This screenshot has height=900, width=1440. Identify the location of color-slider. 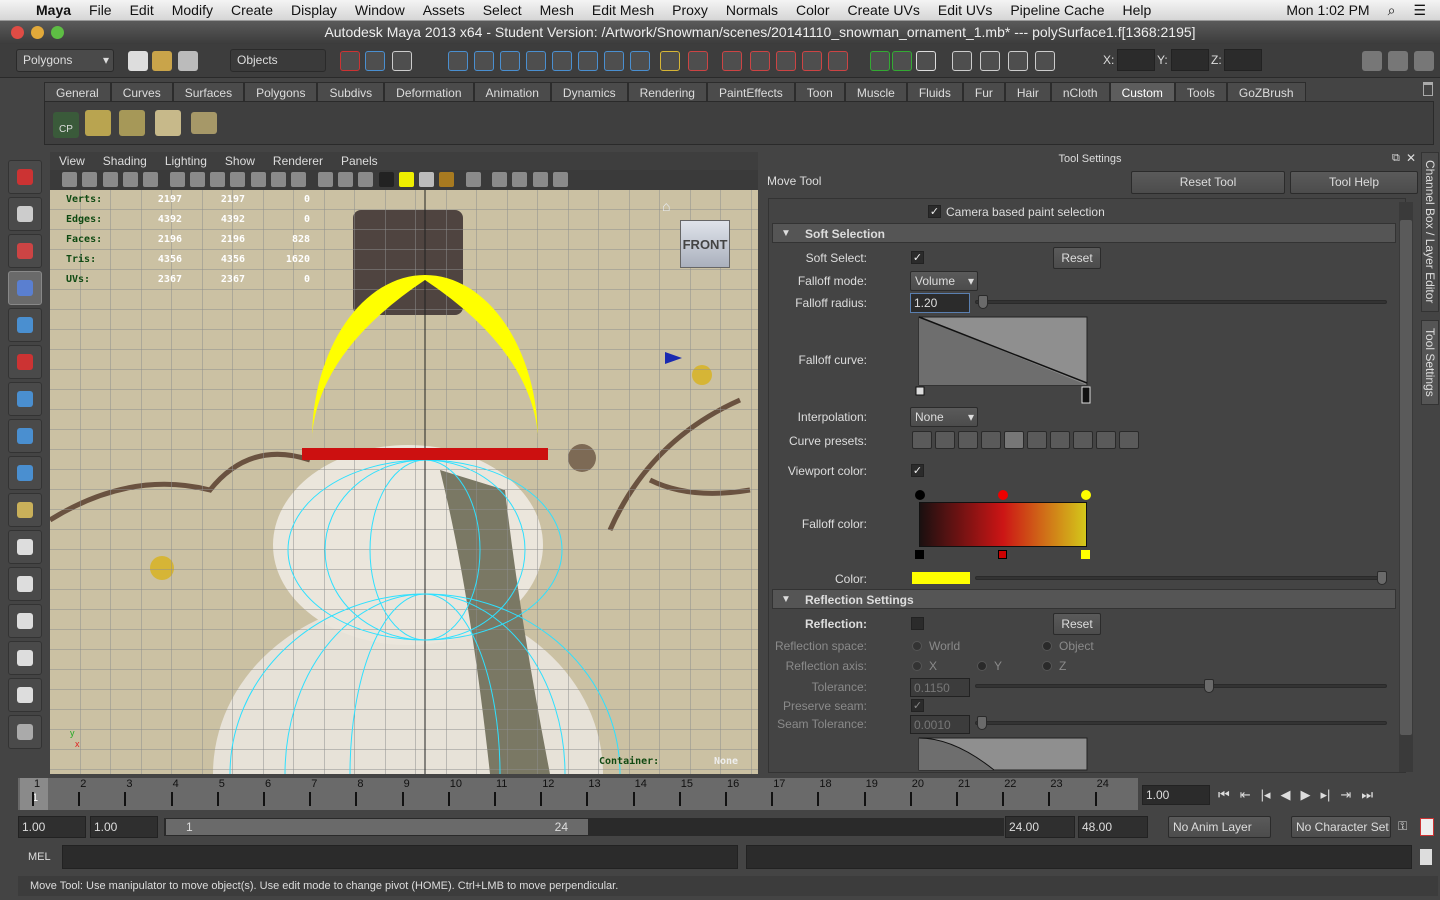
(1181, 578).